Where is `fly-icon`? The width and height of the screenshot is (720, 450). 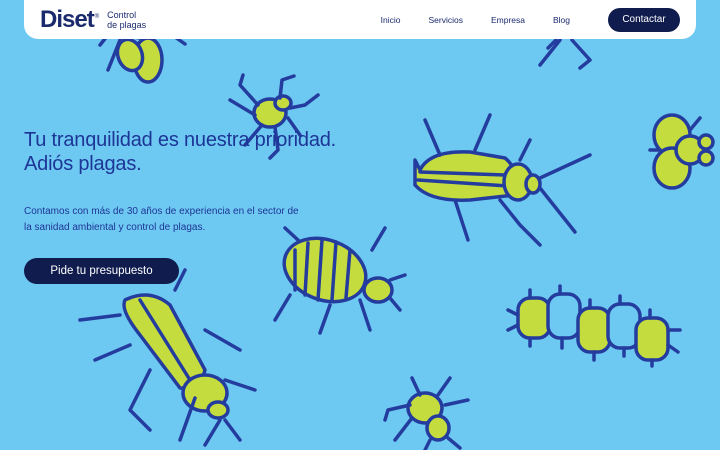
fly-icon is located at coordinates (681, 151).